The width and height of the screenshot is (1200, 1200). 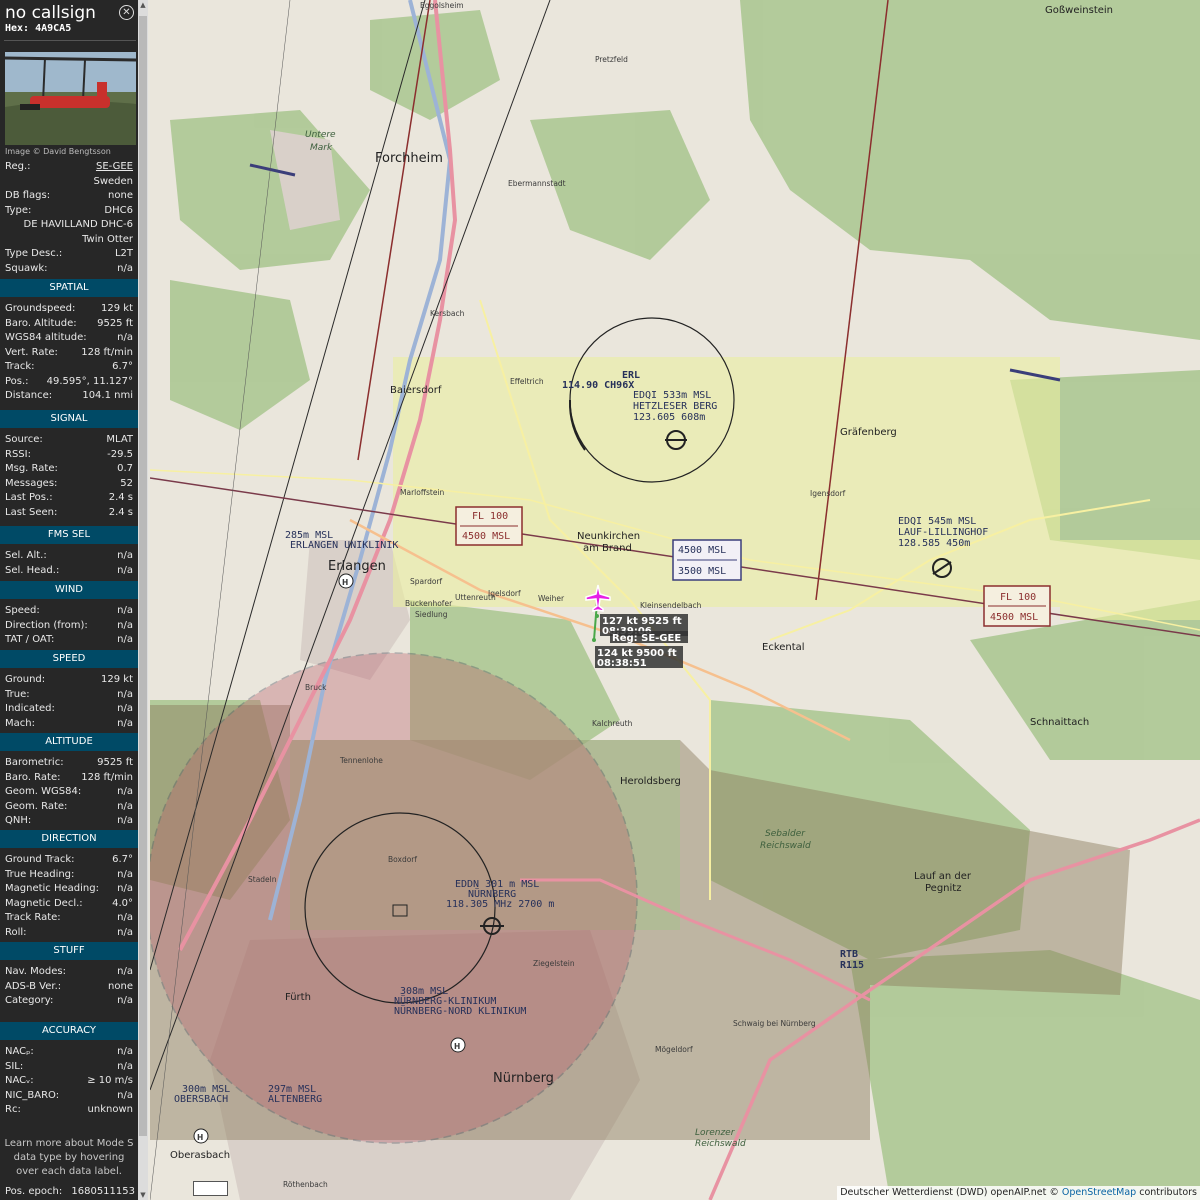 What do you see at coordinates (22, 610) in the screenshot?
I see `data-label: Speed:` at bounding box center [22, 610].